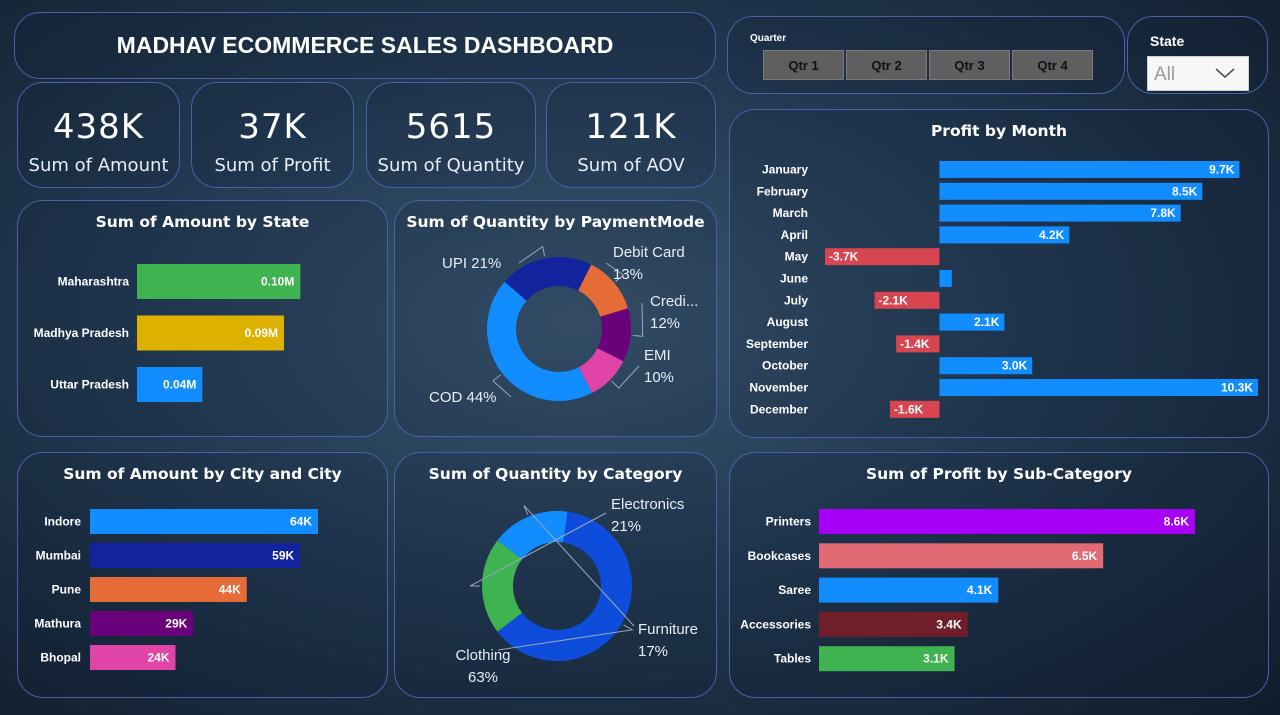 This screenshot has width=1280, height=715. I want to click on bar-february, so click(1071, 191).